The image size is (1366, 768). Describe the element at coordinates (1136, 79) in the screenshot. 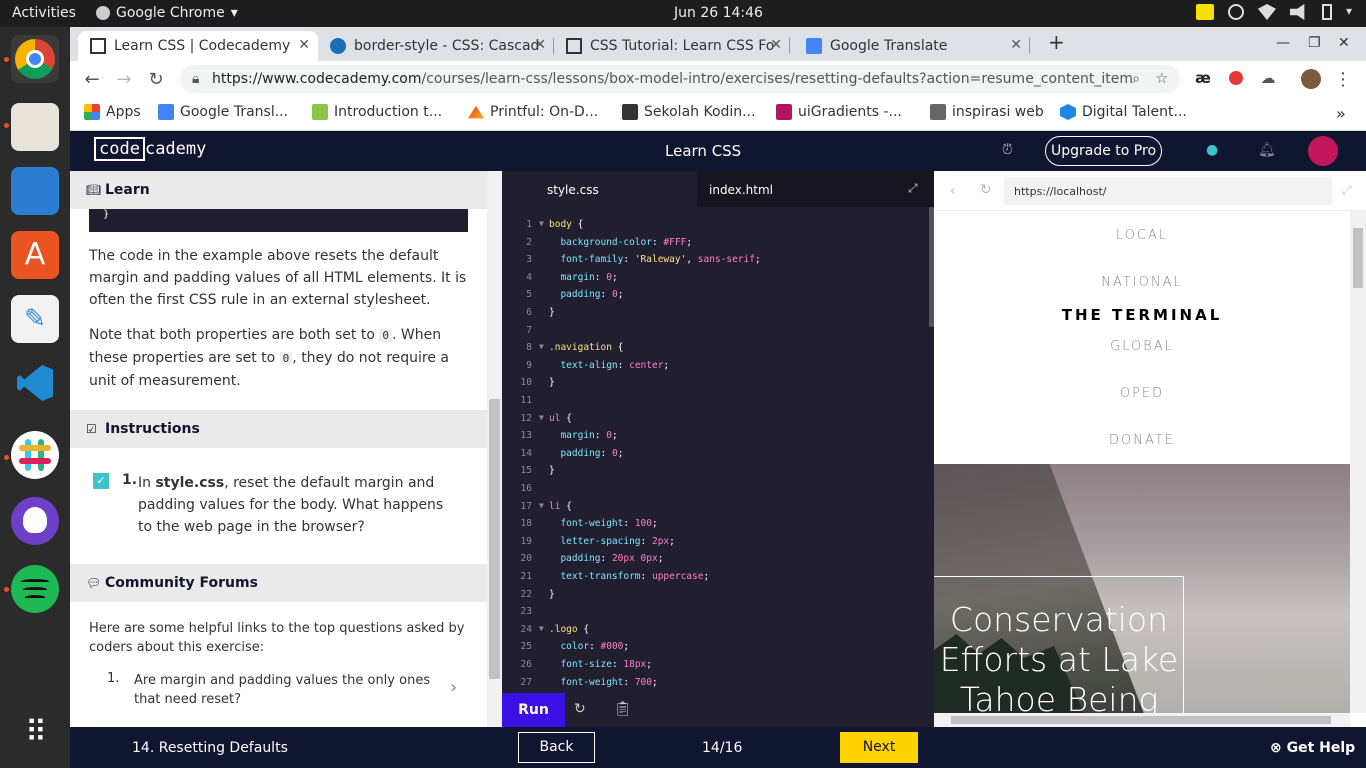

I see `zoom-icon: ⌕` at that location.